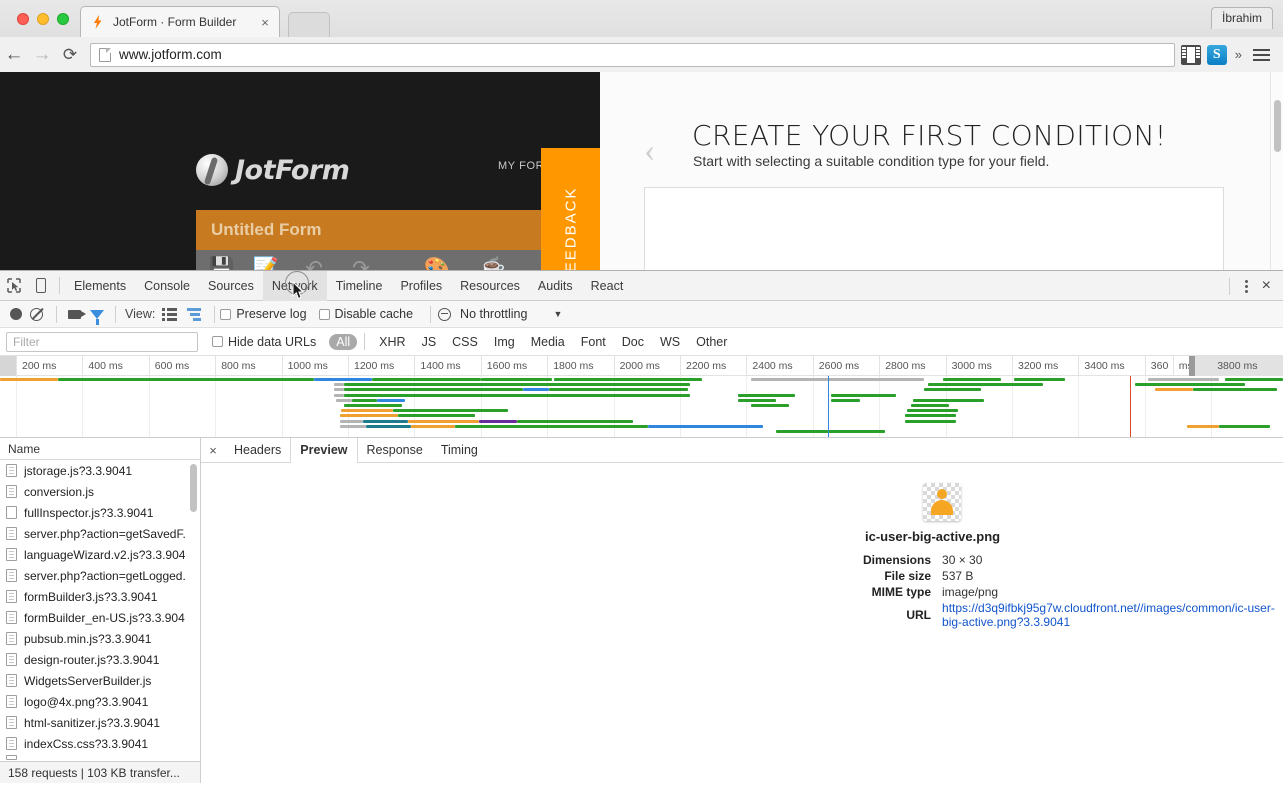 The image size is (1283, 787). Describe the element at coordinates (42, 54) in the screenshot. I see `forward-arrow-icon: →` at that location.